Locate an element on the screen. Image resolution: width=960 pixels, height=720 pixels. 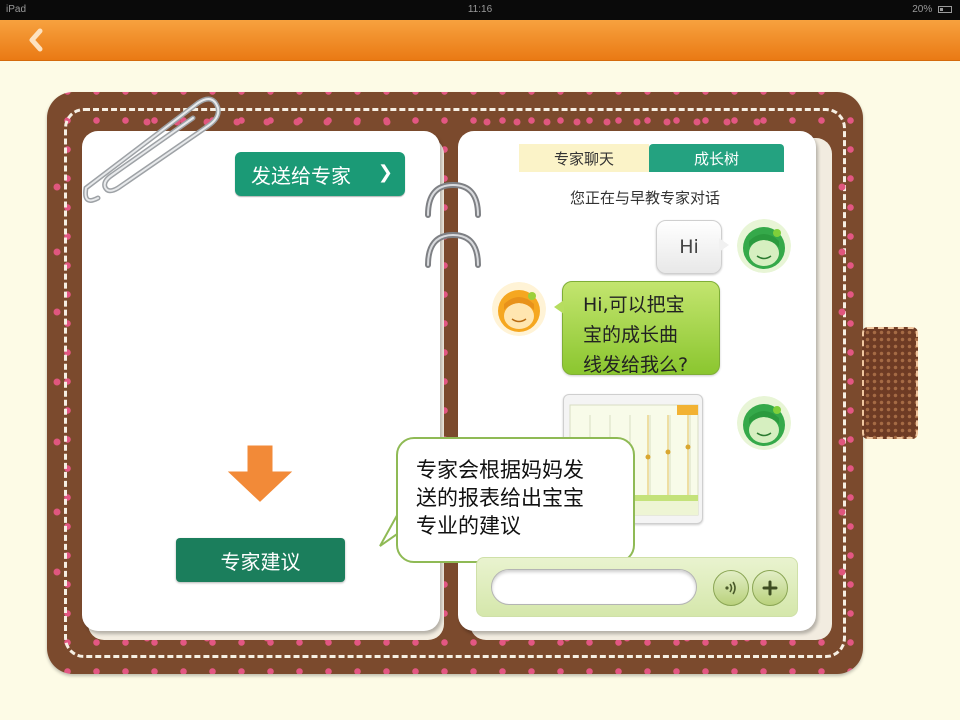
chevron-left-icon is located at coordinates (36, 40).